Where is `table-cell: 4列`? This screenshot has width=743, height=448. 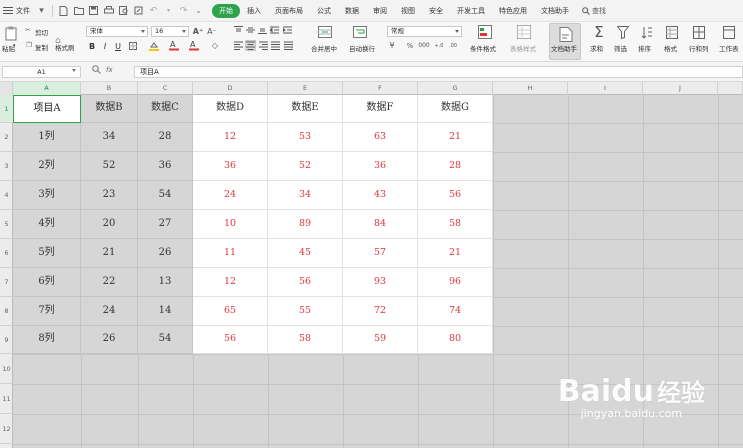 table-cell: 4列 is located at coordinates (47, 224).